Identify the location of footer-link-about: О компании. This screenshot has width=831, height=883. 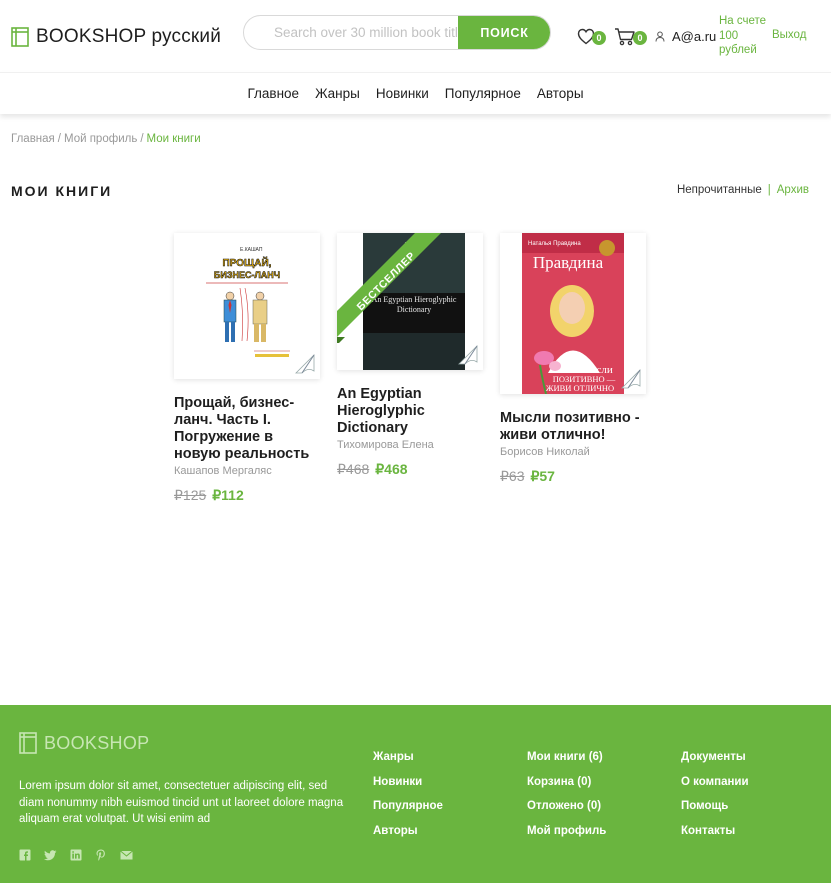
(715, 782).